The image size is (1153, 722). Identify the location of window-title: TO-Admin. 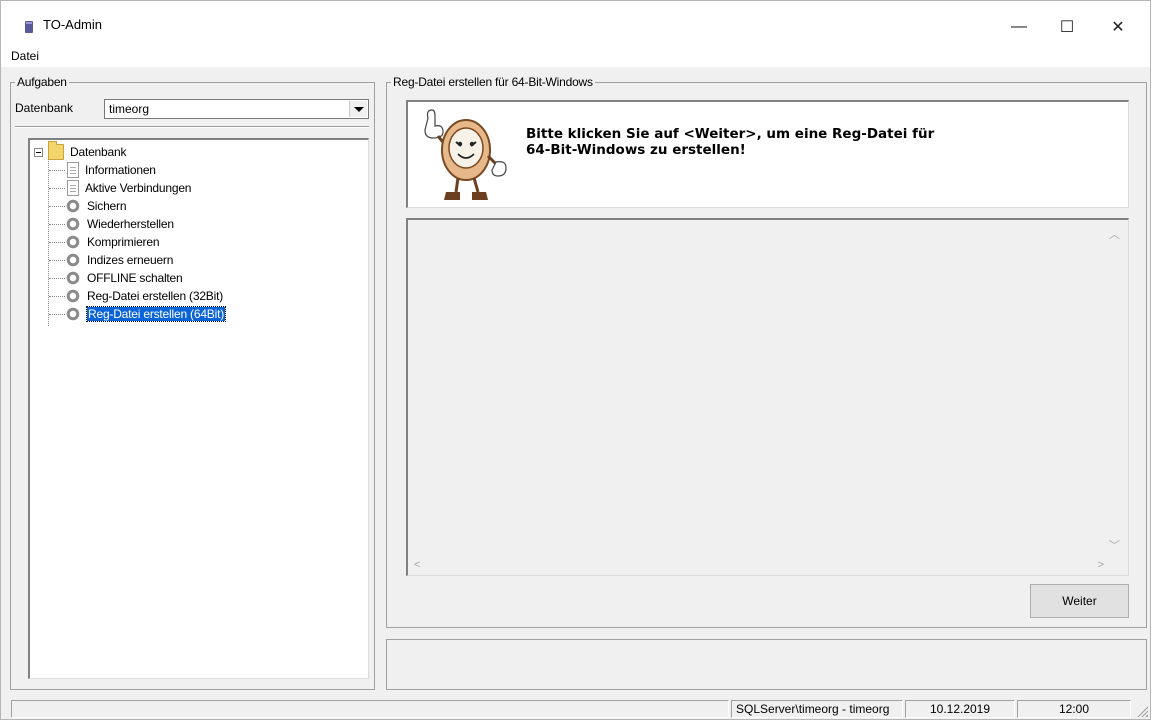
(72, 24).